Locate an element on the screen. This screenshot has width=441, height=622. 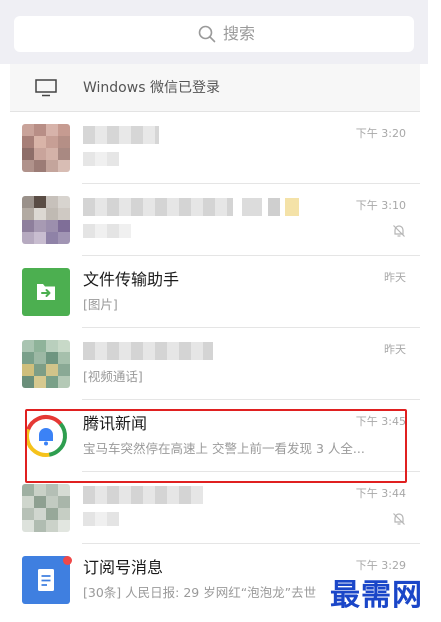
file-transfer-icon is located at coordinates (46, 292).